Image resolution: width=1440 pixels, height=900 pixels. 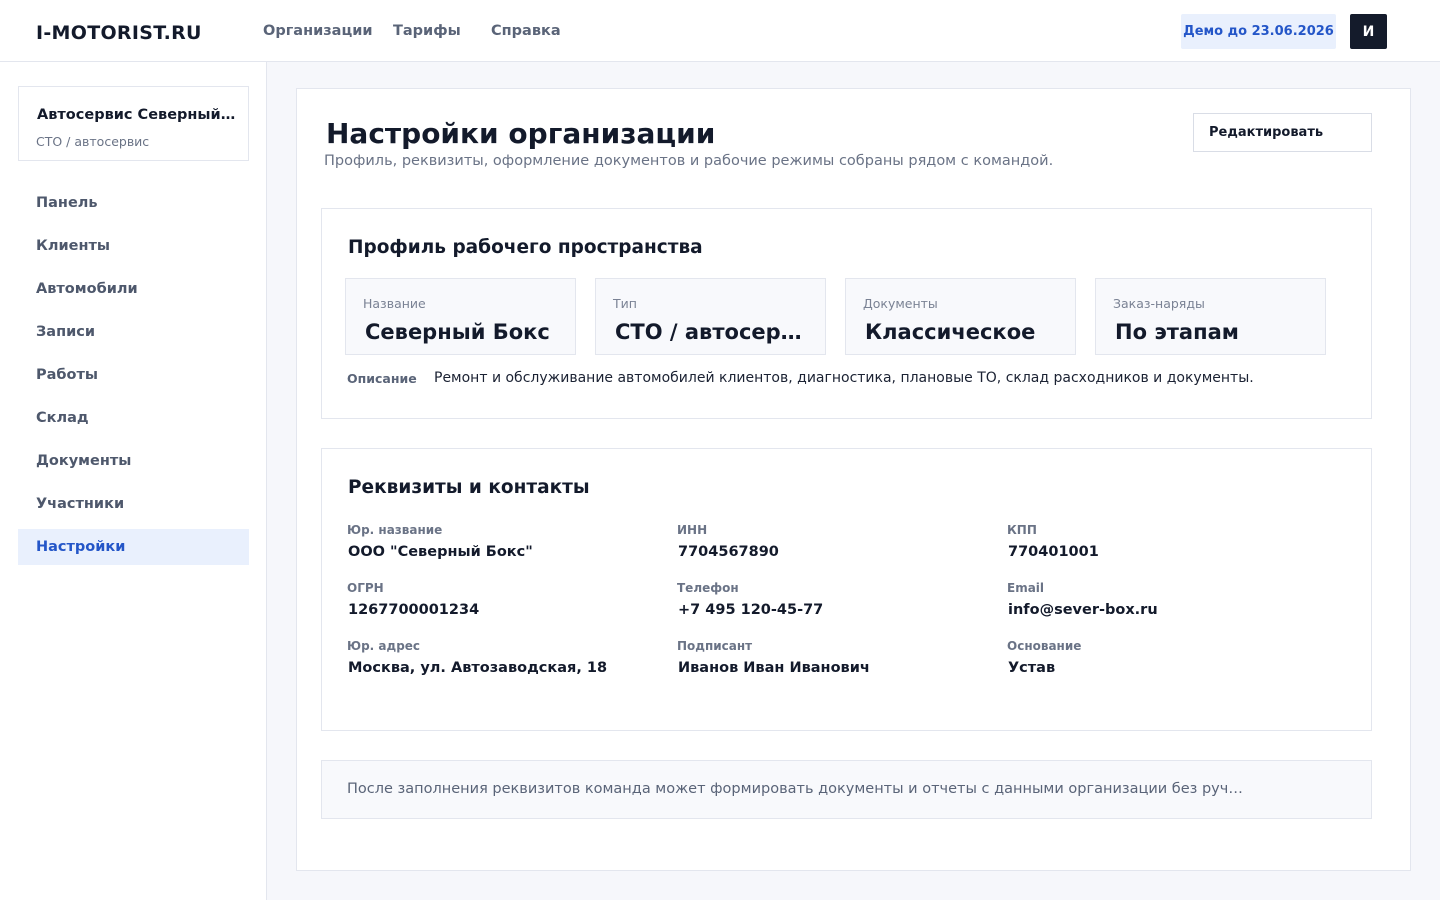 What do you see at coordinates (526, 31) in the screenshot?
I see `nav-help: Справка` at bounding box center [526, 31].